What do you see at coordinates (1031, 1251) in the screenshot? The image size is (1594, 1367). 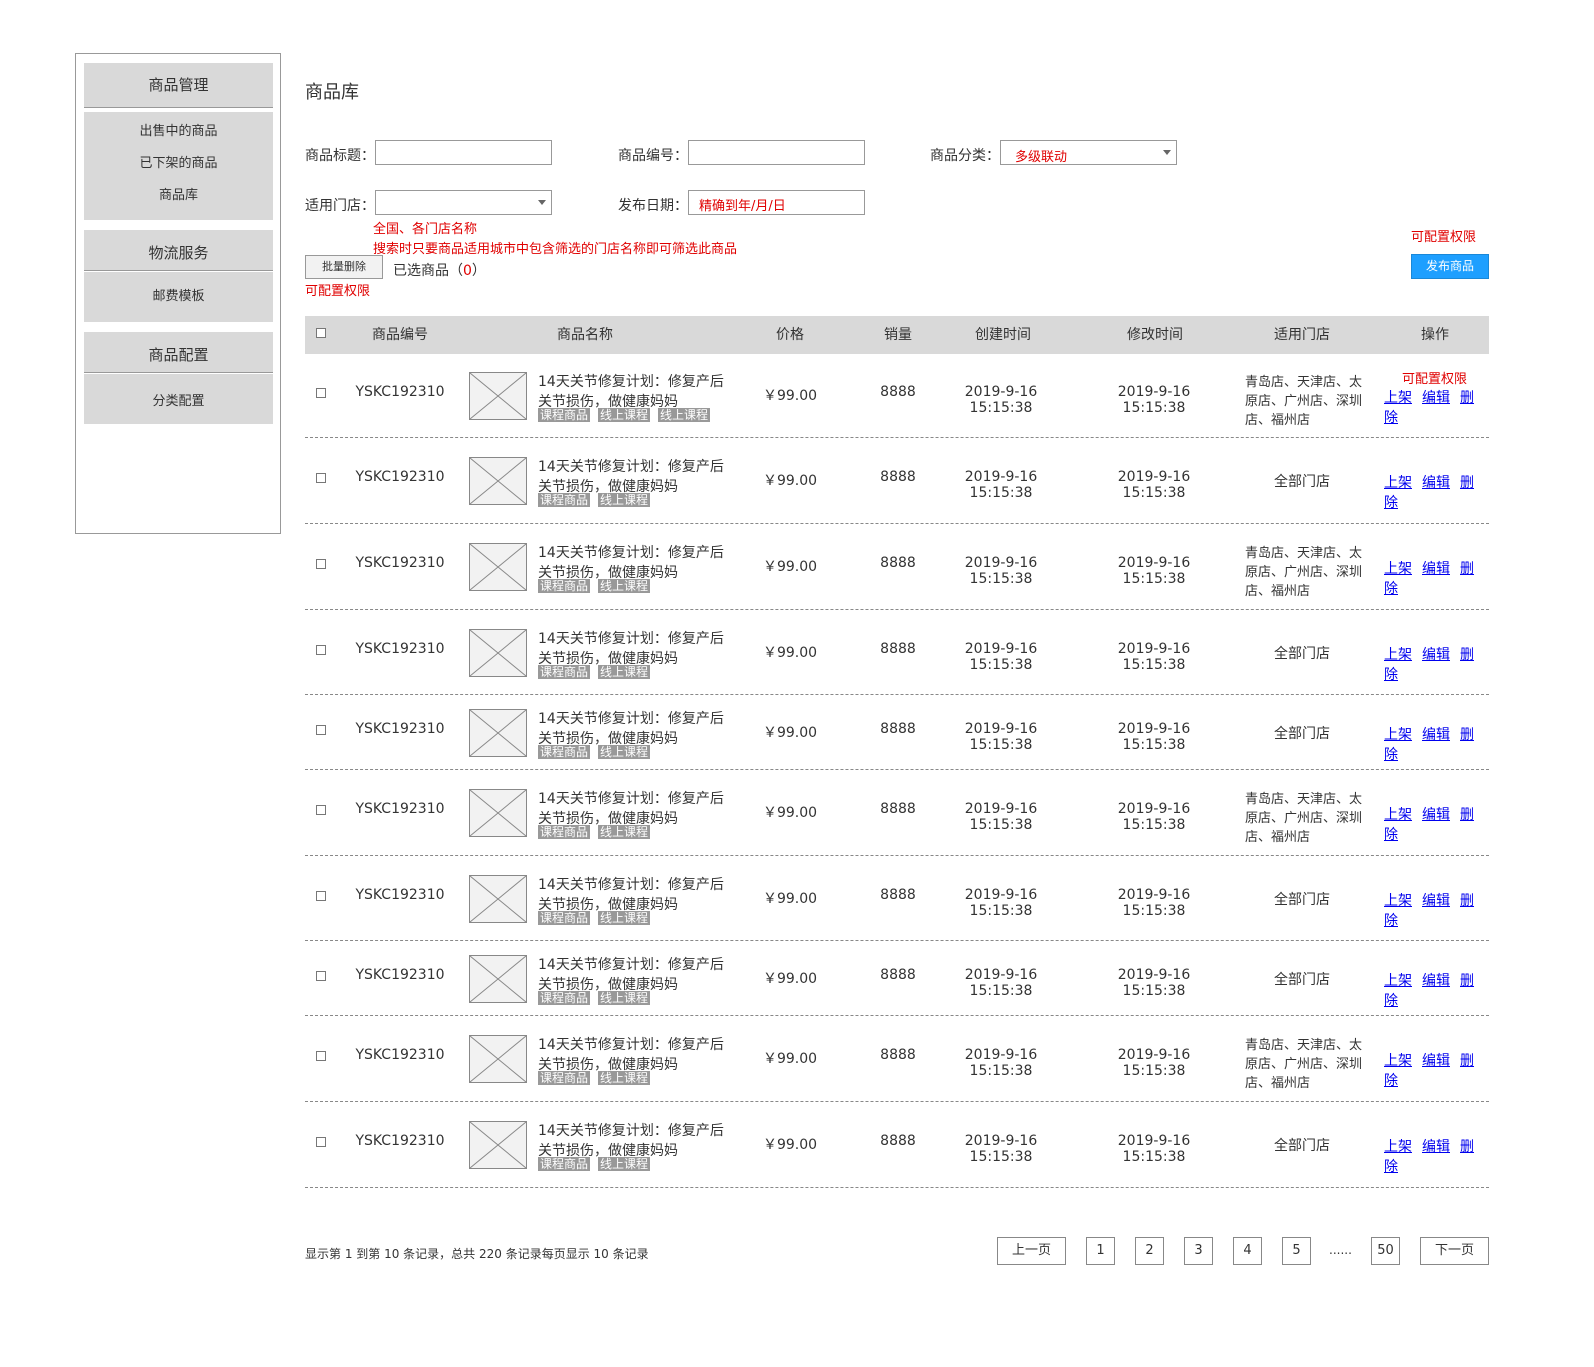 I see `prev-page-button: 上一页` at bounding box center [1031, 1251].